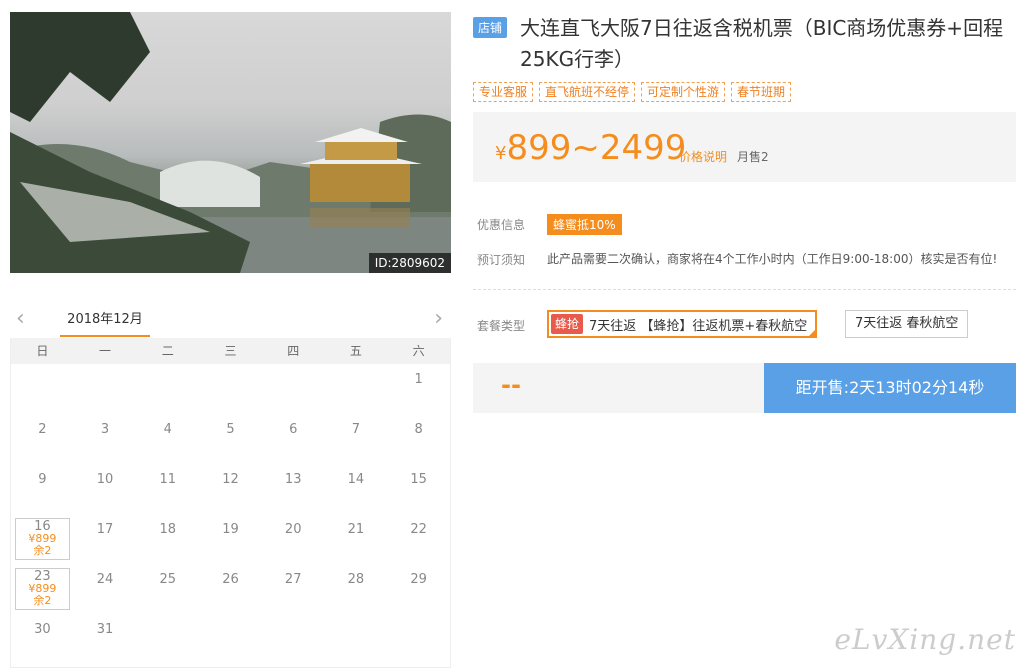  Describe the element at coordinates (703, 156) in the screenshot. I see `price-note-link: 价格说明` at that location.